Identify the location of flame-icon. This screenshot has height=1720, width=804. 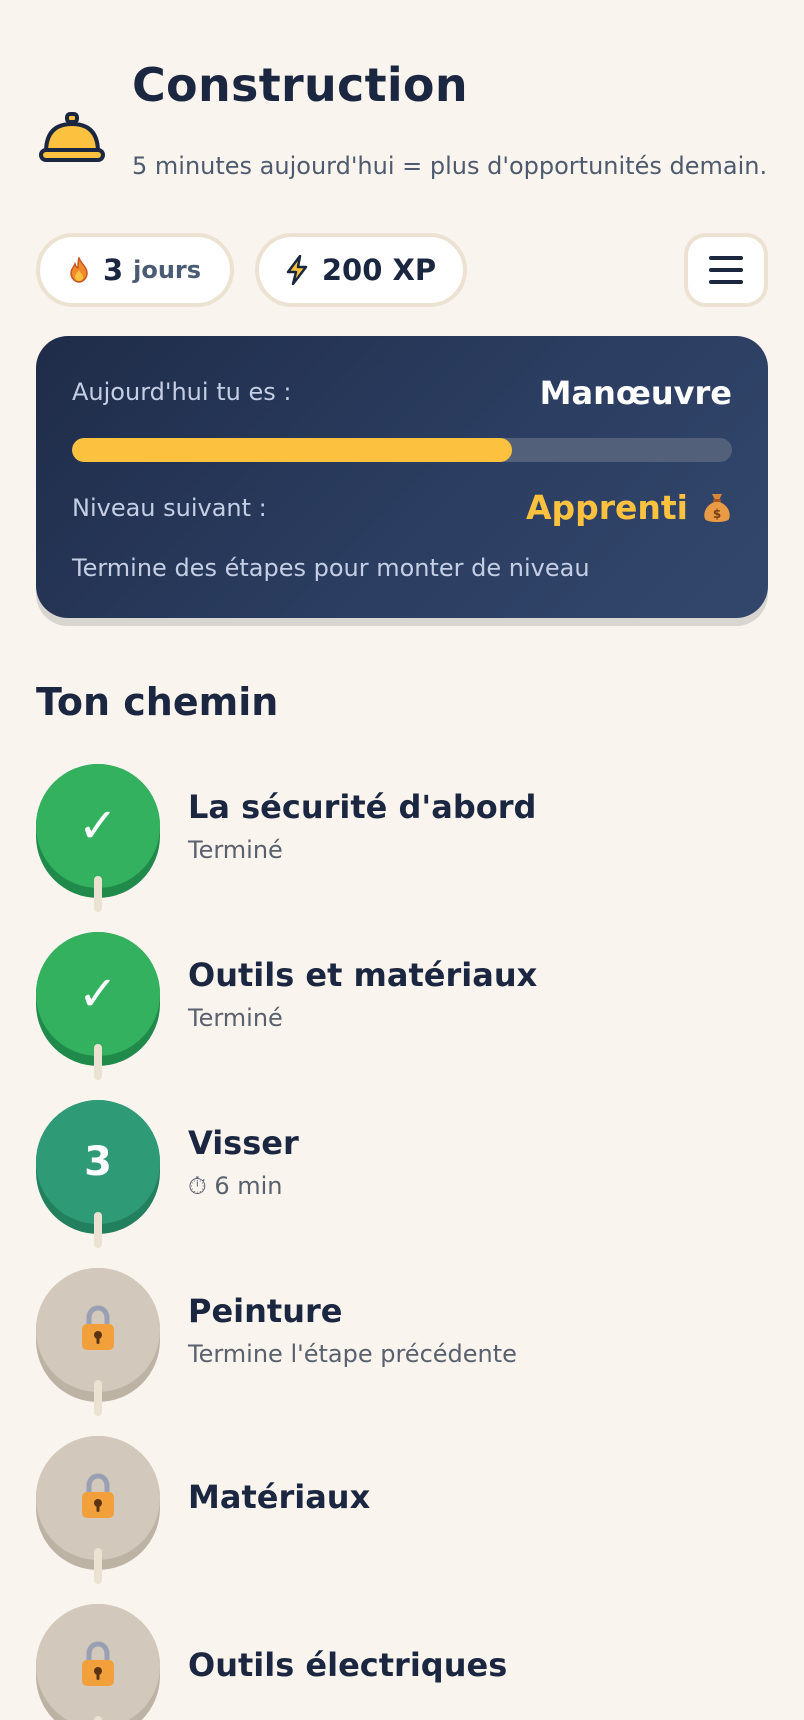
(79, 270).